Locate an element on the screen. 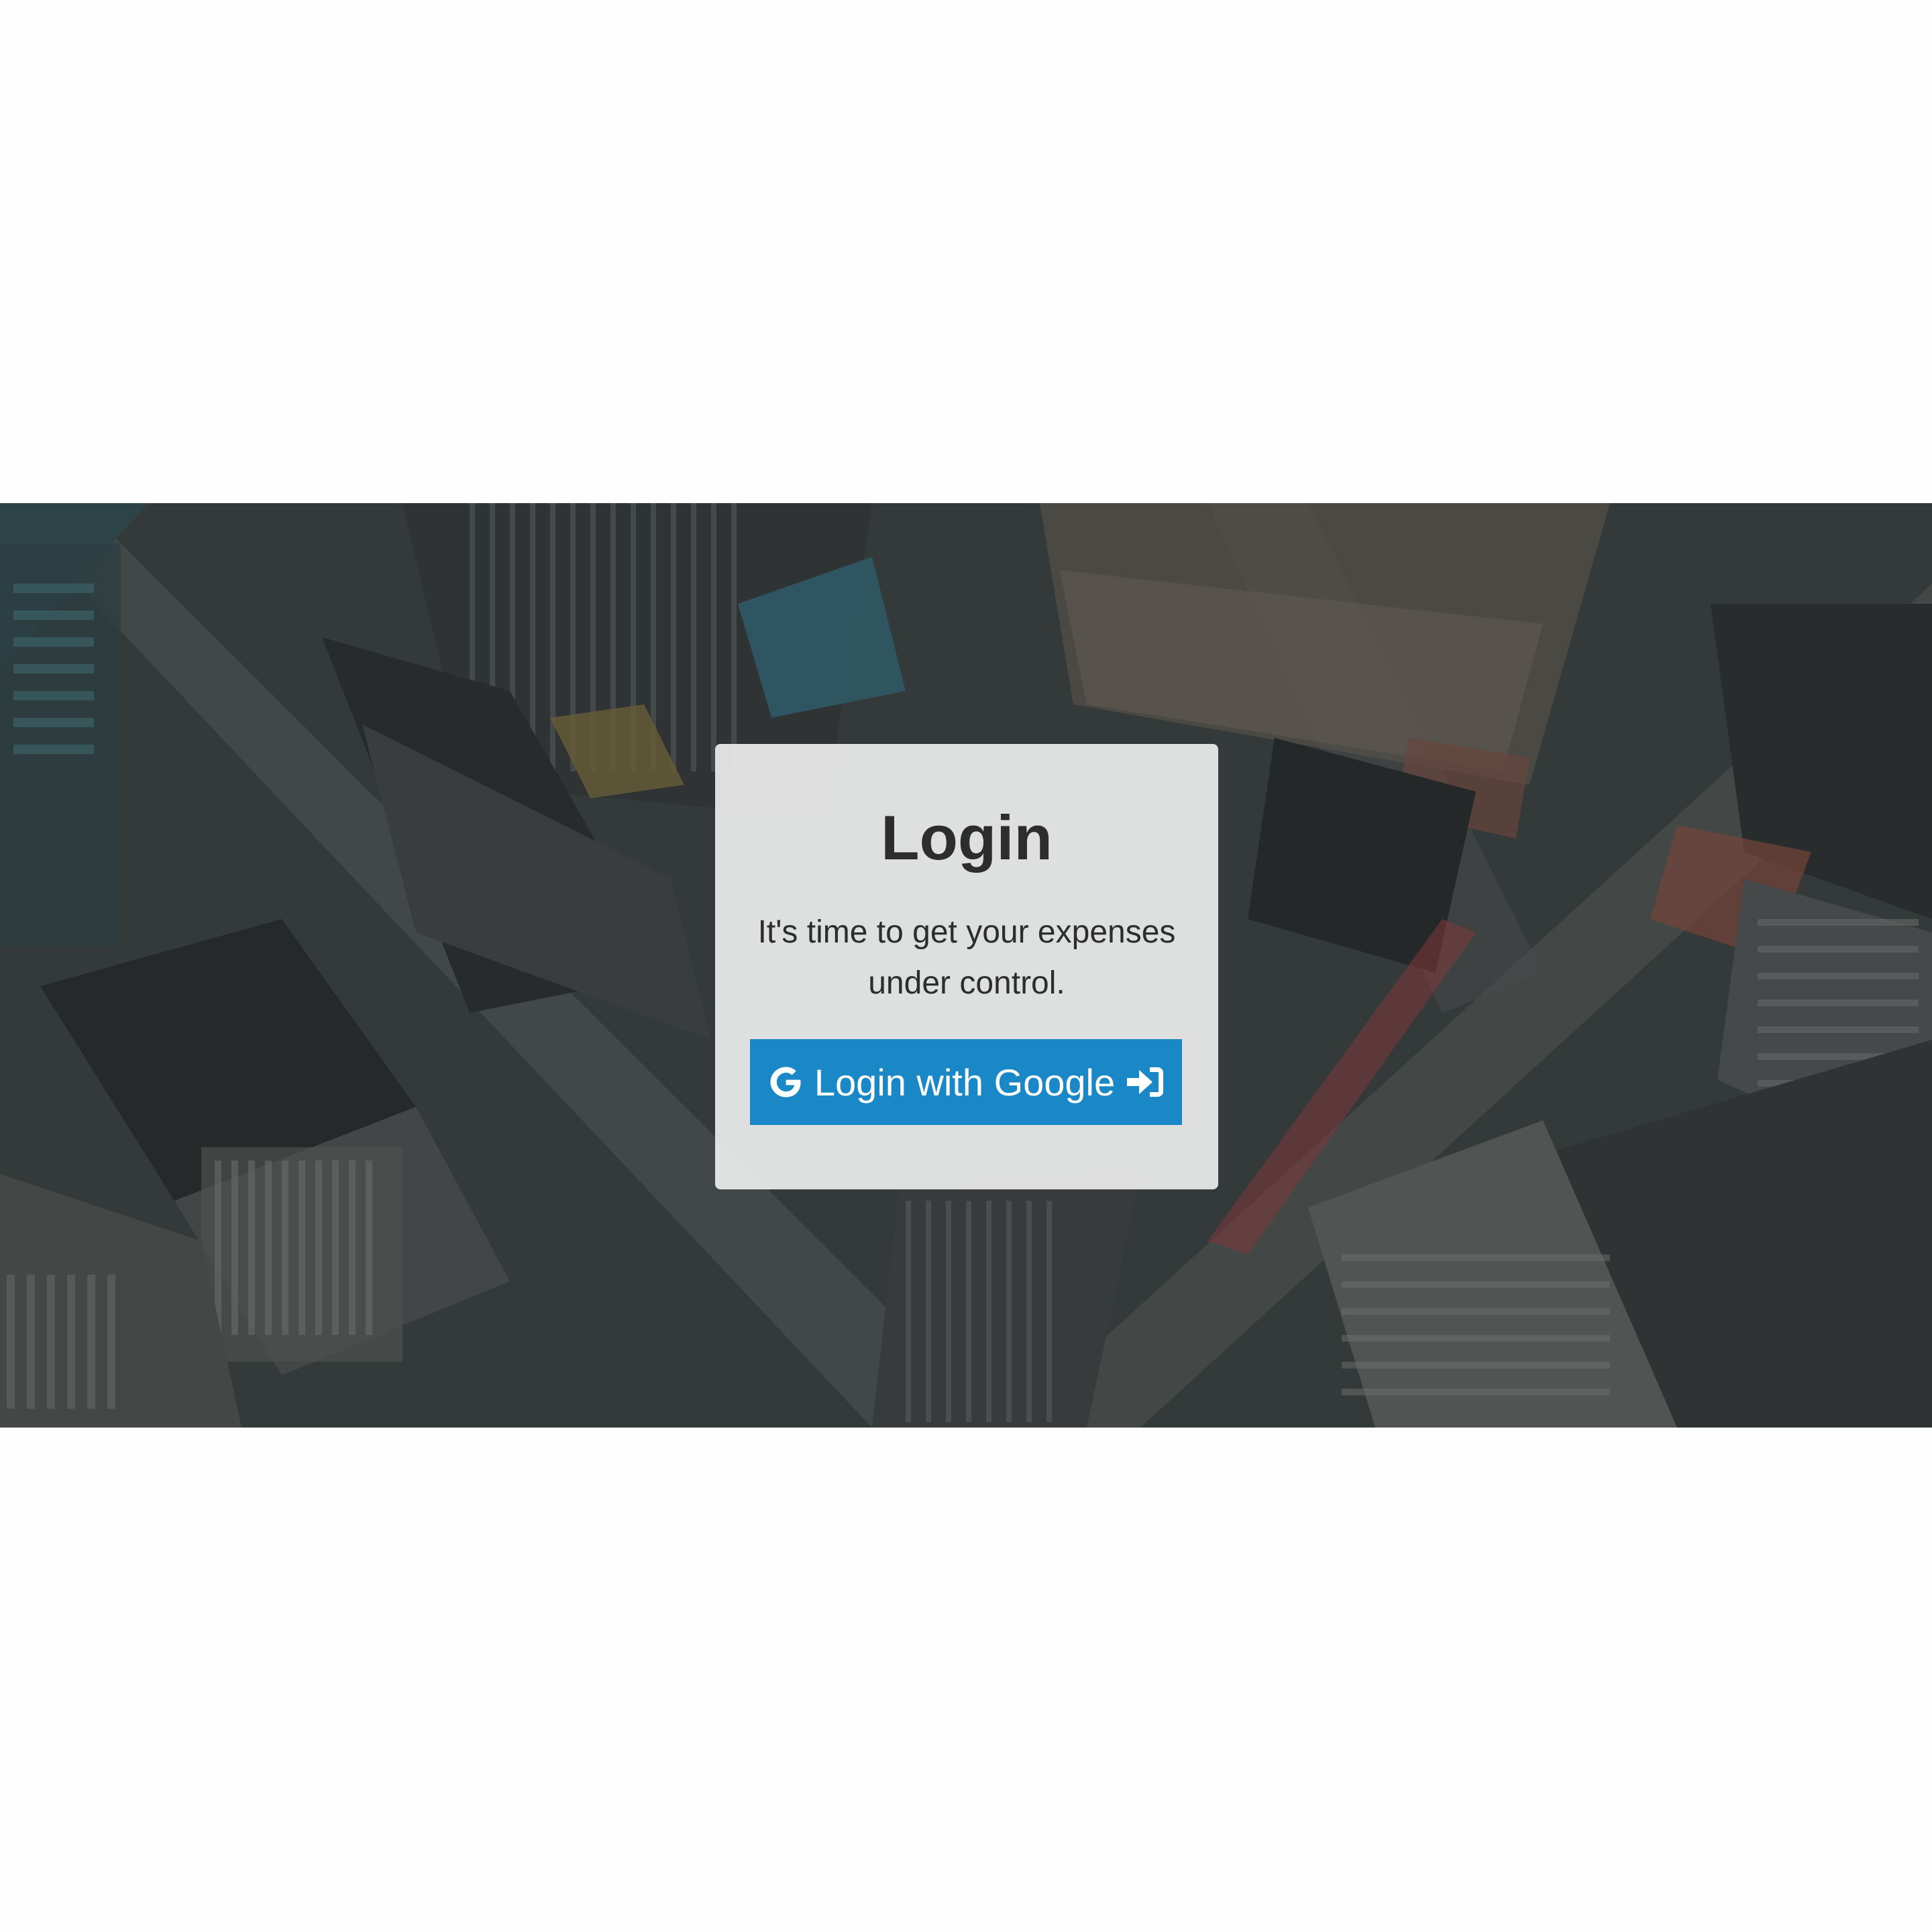  login-button-label: Login with Google is located at coordinates (965, 1082).